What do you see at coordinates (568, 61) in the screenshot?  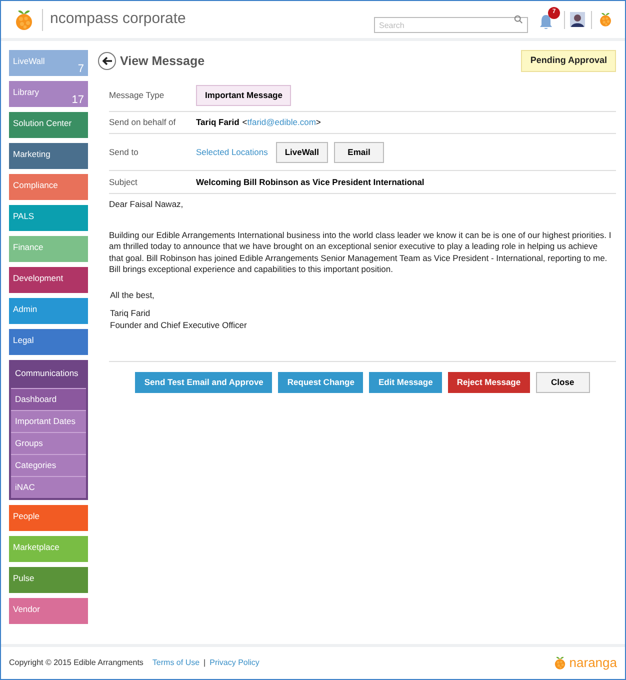 I see `status-badge: Pending Approval` at bounding box center [568, 61].